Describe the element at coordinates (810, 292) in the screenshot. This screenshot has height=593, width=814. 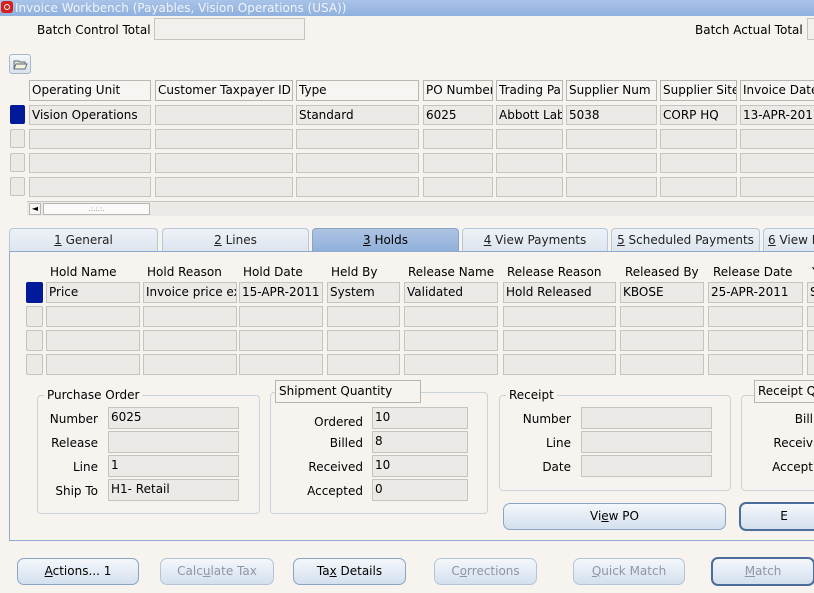
I see `hold-cell: S` at that location.